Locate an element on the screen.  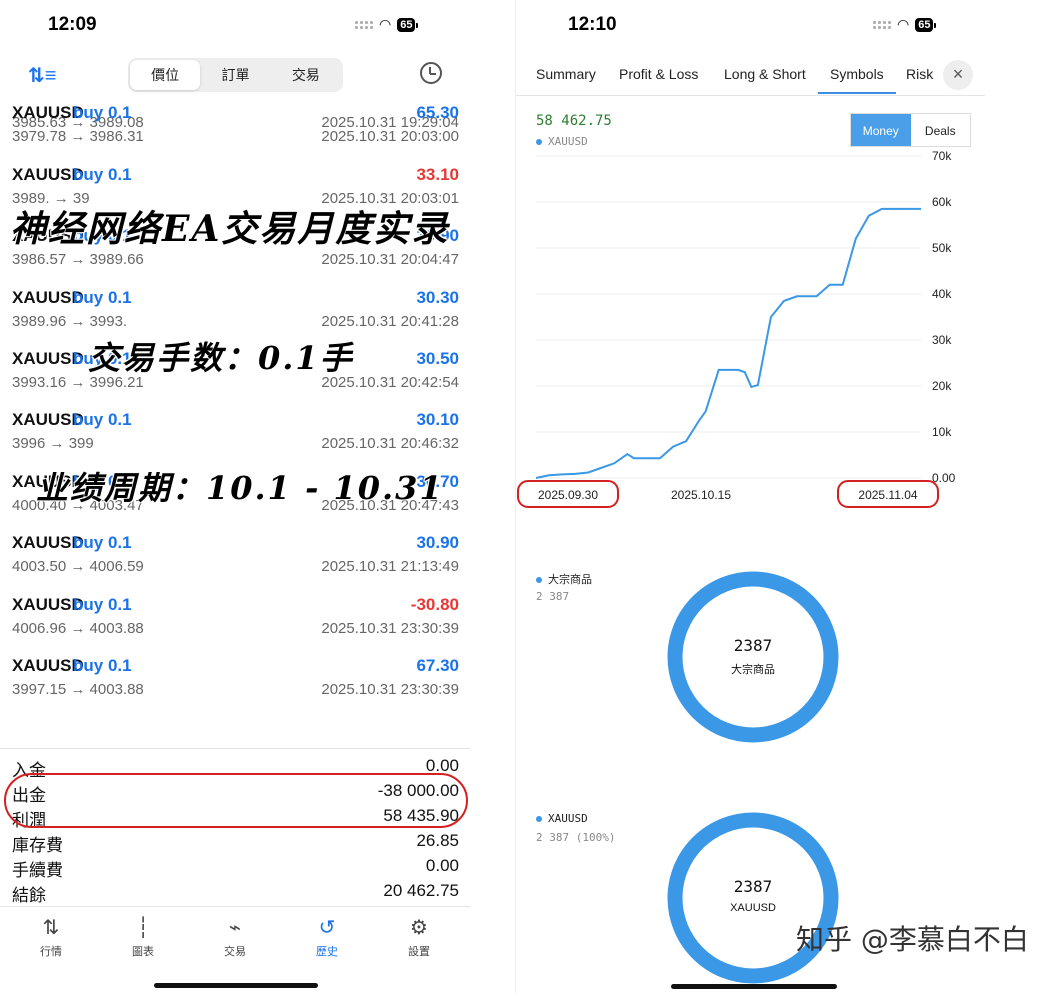
trade-time: 2025.10.31 20:46:32 is located at coordinates (390, 444).